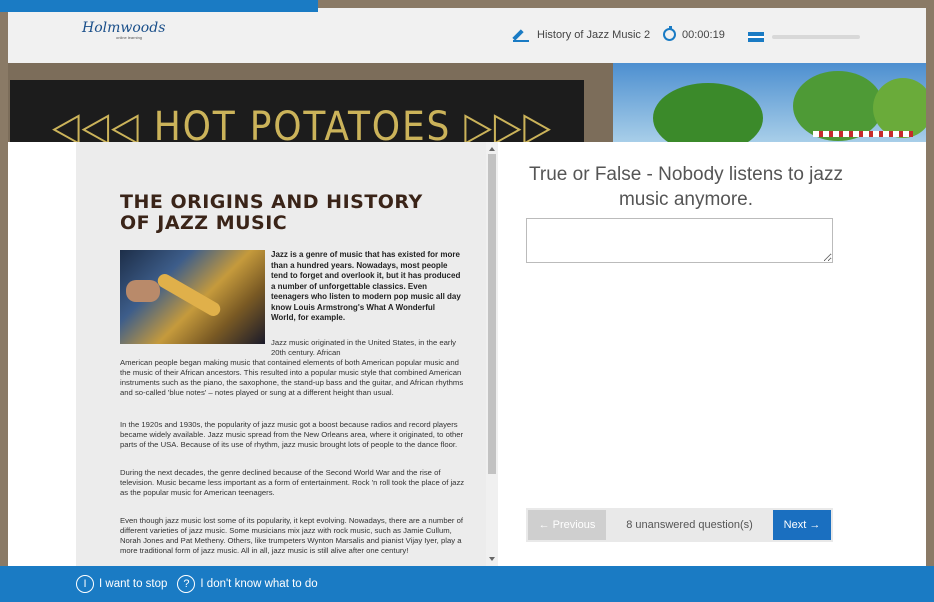 Image resolution: width=934 pixels, height=602 pixels. I want to click on progress-icon, so click(756, 37).